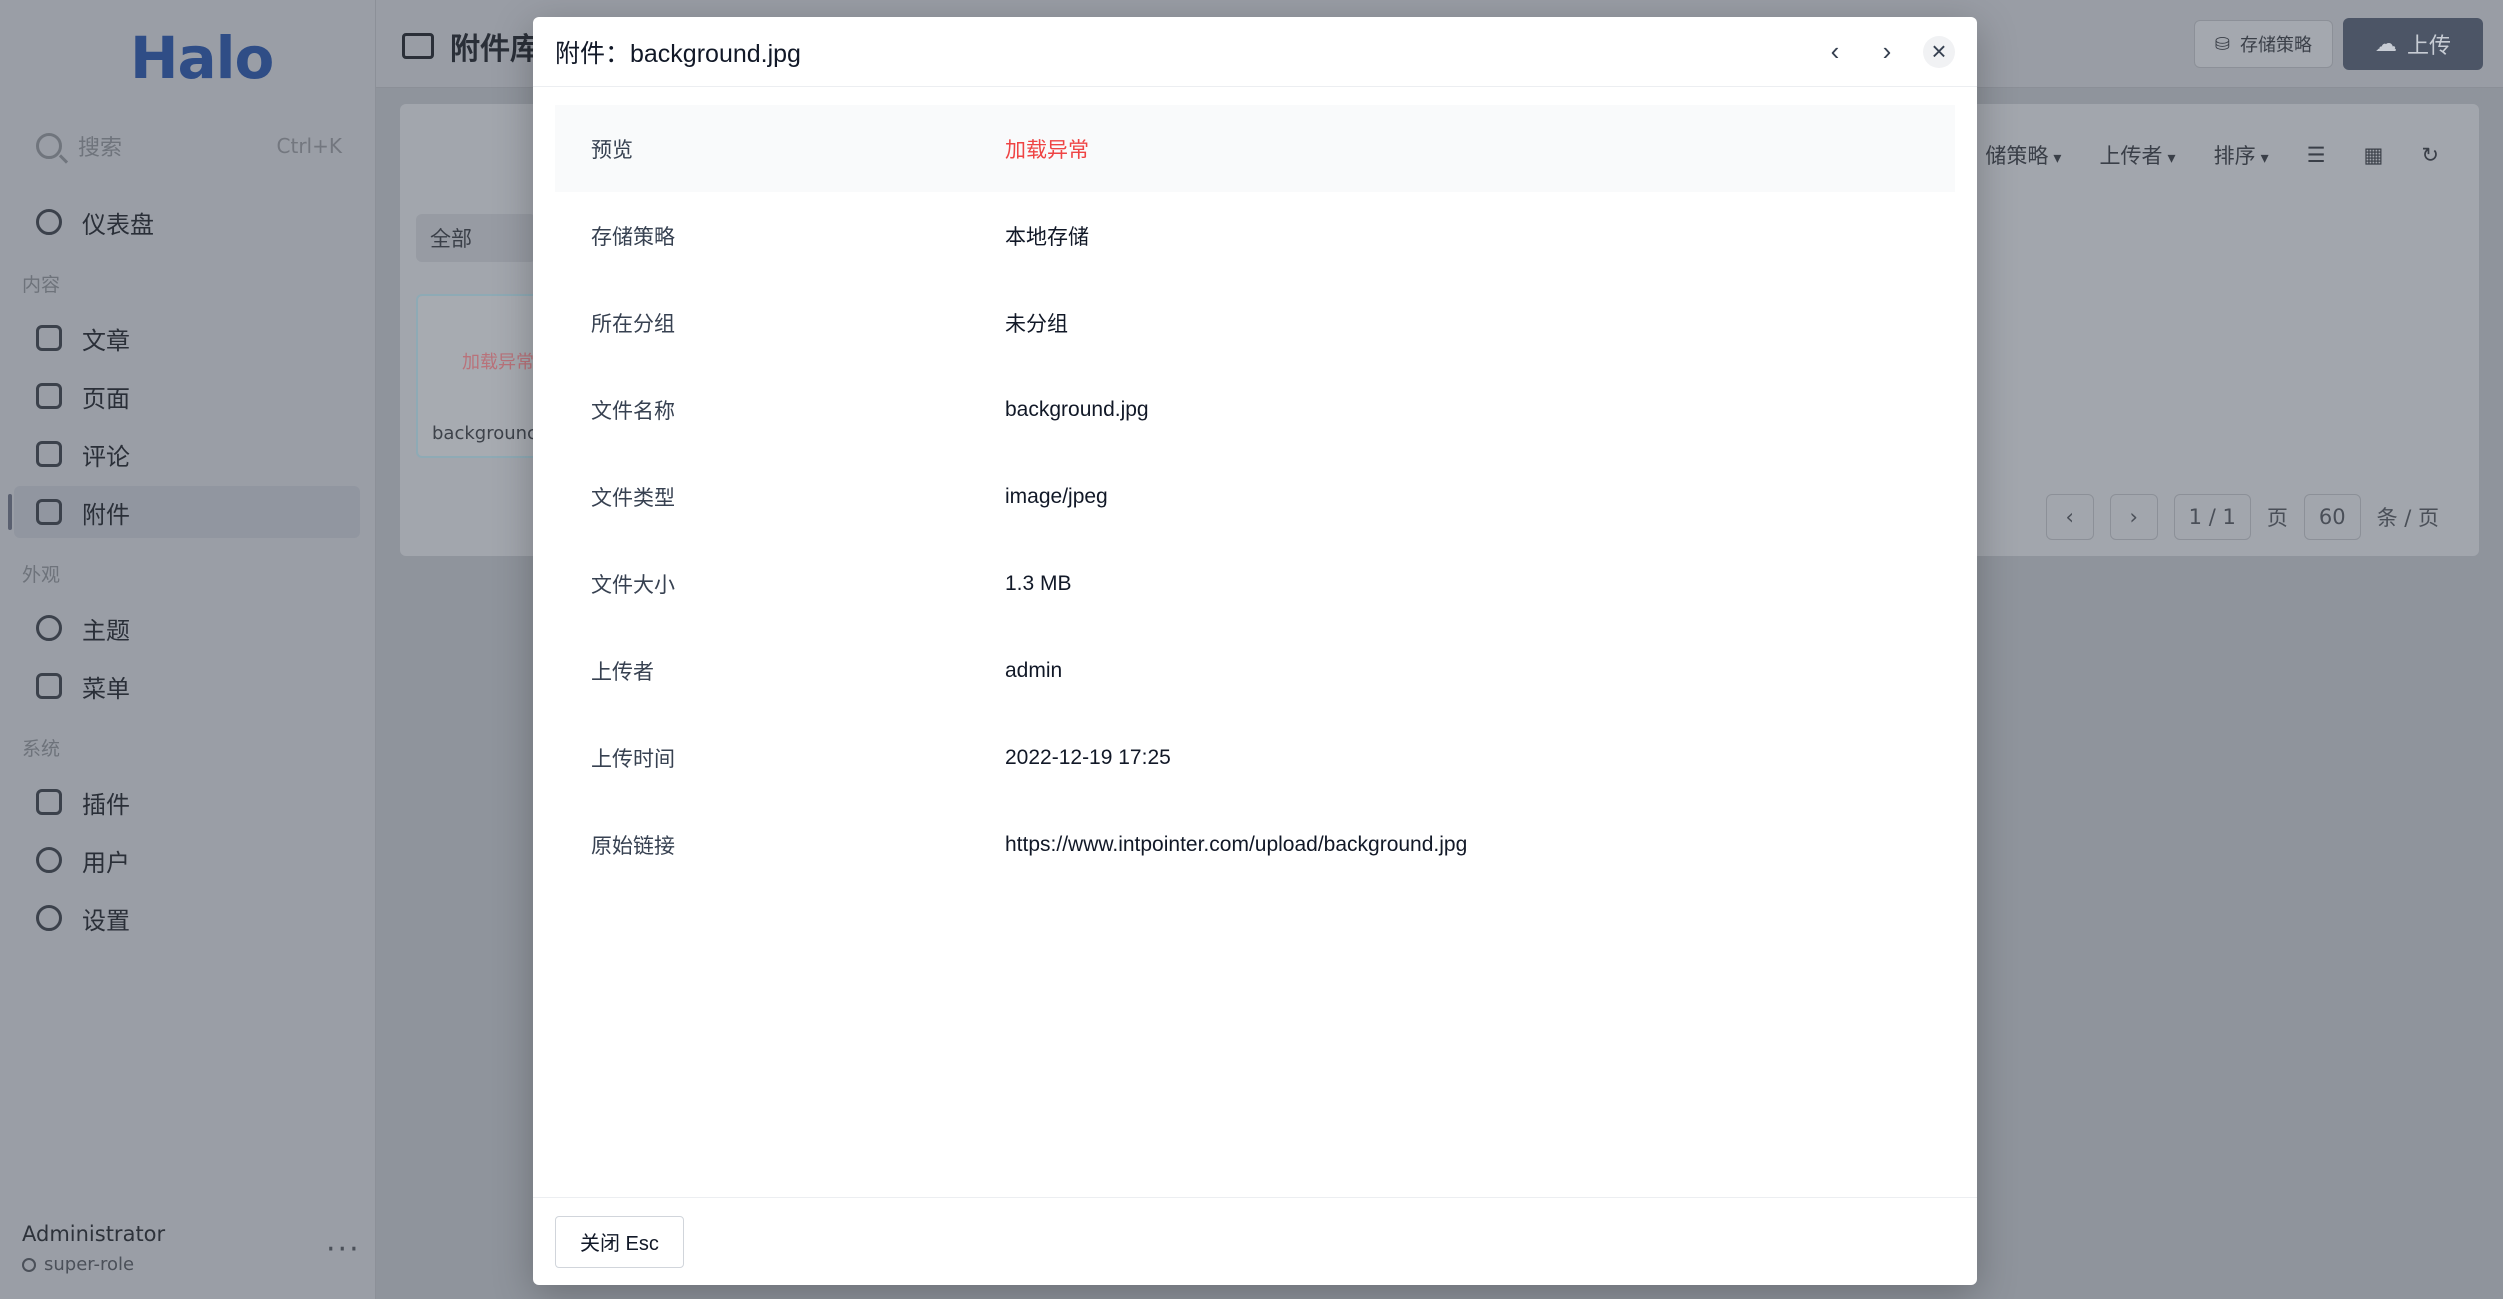 The image size is (2503, 1299). What do you see at coordinates (41, 575) in the screenshot?
I see `nav-group-appearance: 外观` at bounding box center [41, 575].